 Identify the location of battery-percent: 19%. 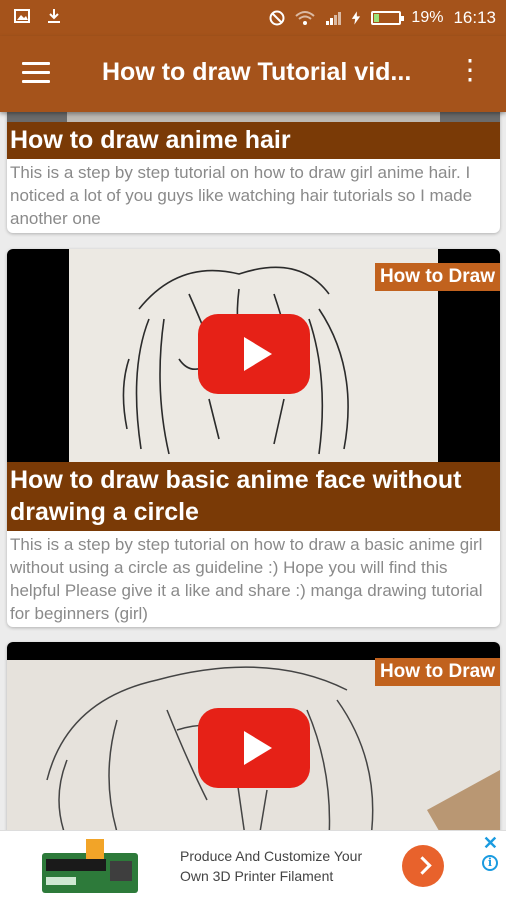
(427, 17).